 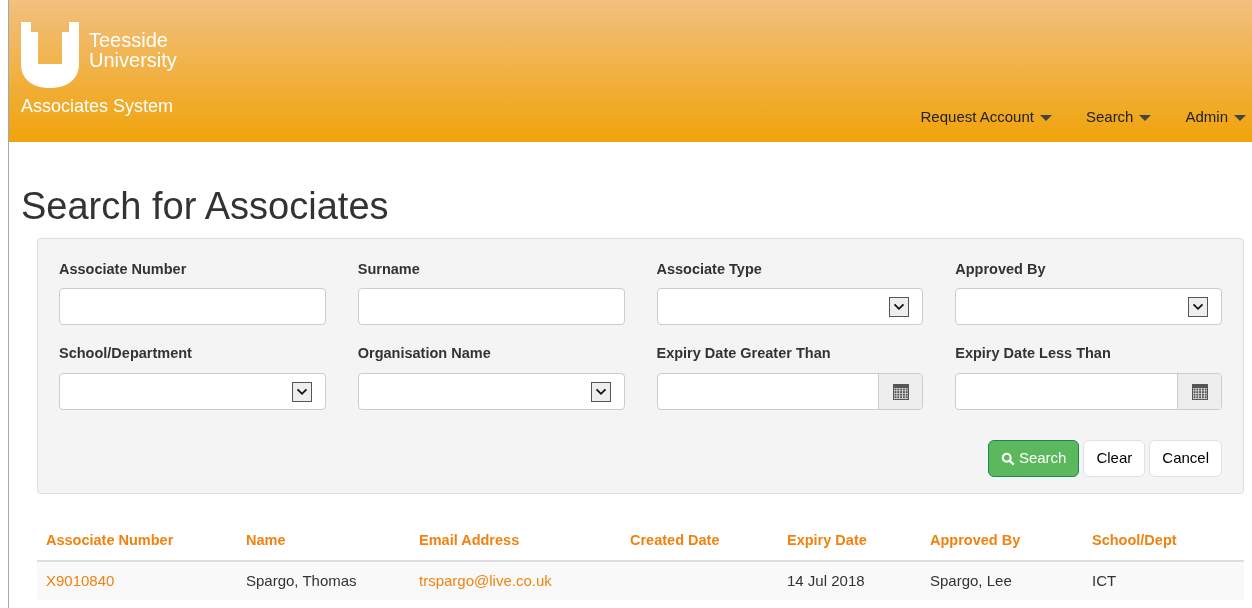 I want to click on logo-text: Teesside, so click(x=129, y=40).